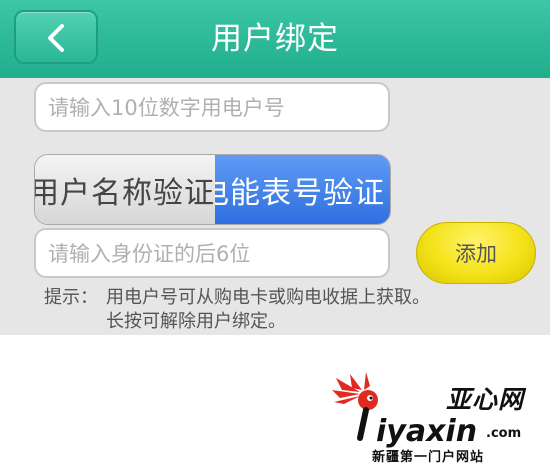 The width and height of the screenshot is (550, 475). I want to click on id-card-placeholder: 请输入身份证的后6位, so click(149, 254).